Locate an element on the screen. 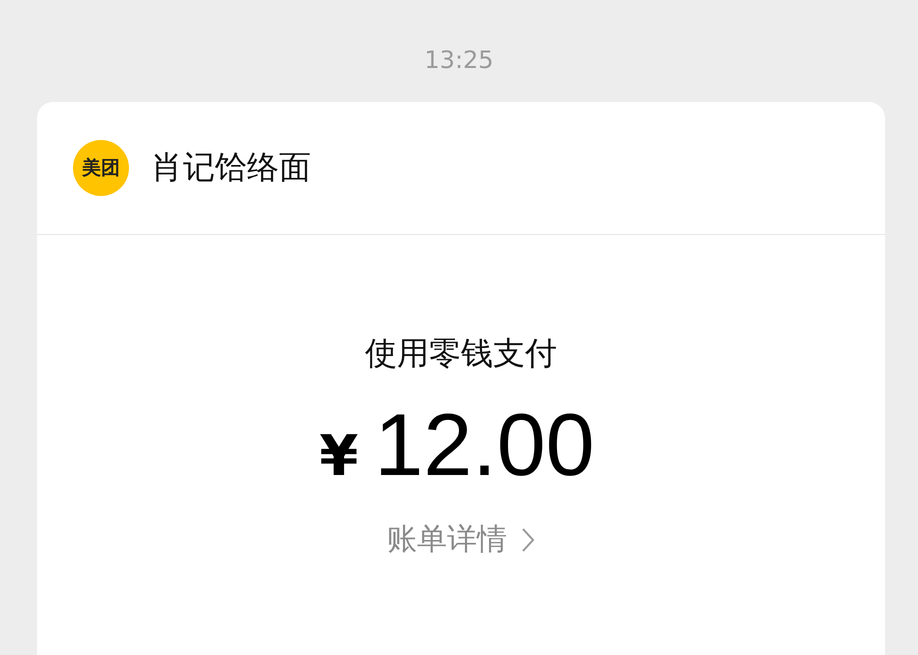 The width and height of the screenshot is (918, 655). currency-symbol: ¥ is located at coordinates (338, 456).